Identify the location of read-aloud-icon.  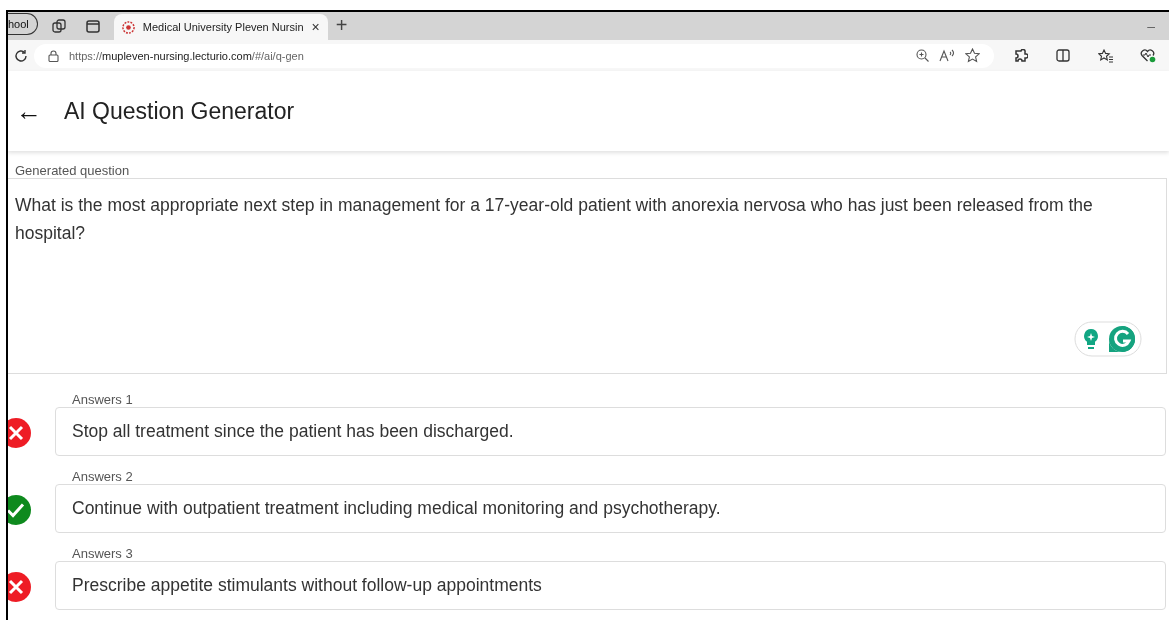
(947, 55).